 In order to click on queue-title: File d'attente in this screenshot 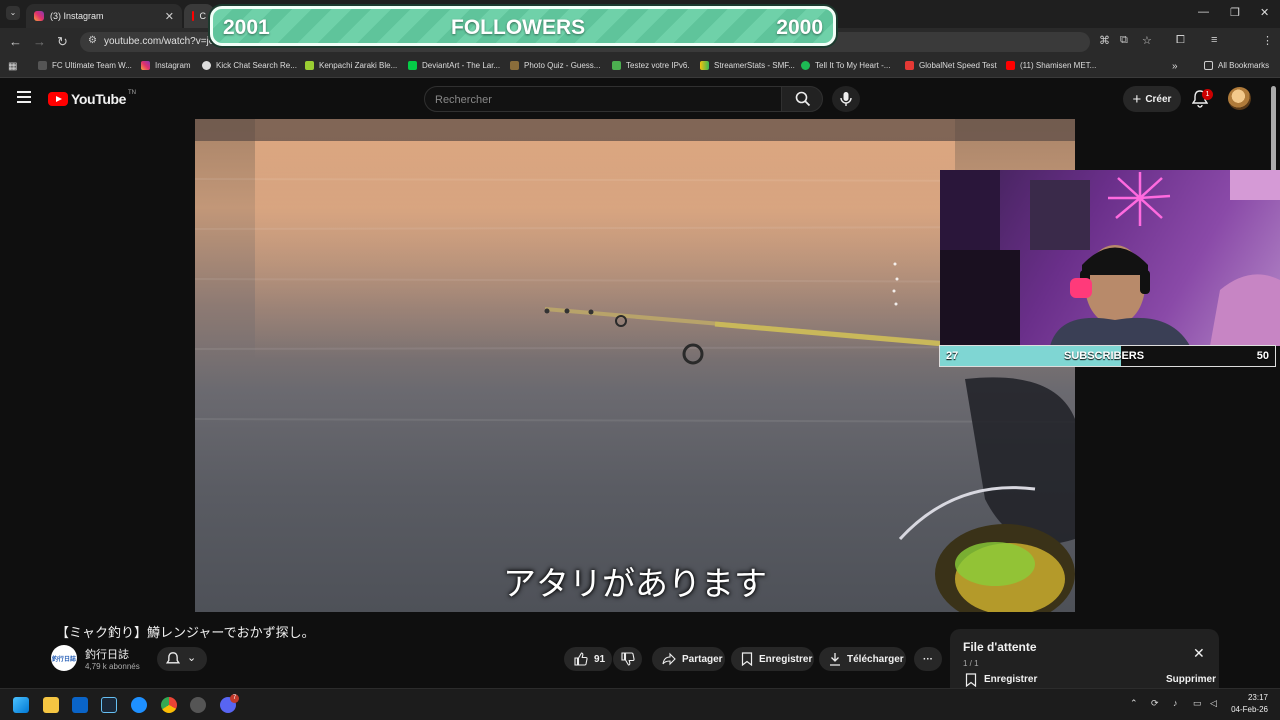, I will do `click(1000, 647)`.